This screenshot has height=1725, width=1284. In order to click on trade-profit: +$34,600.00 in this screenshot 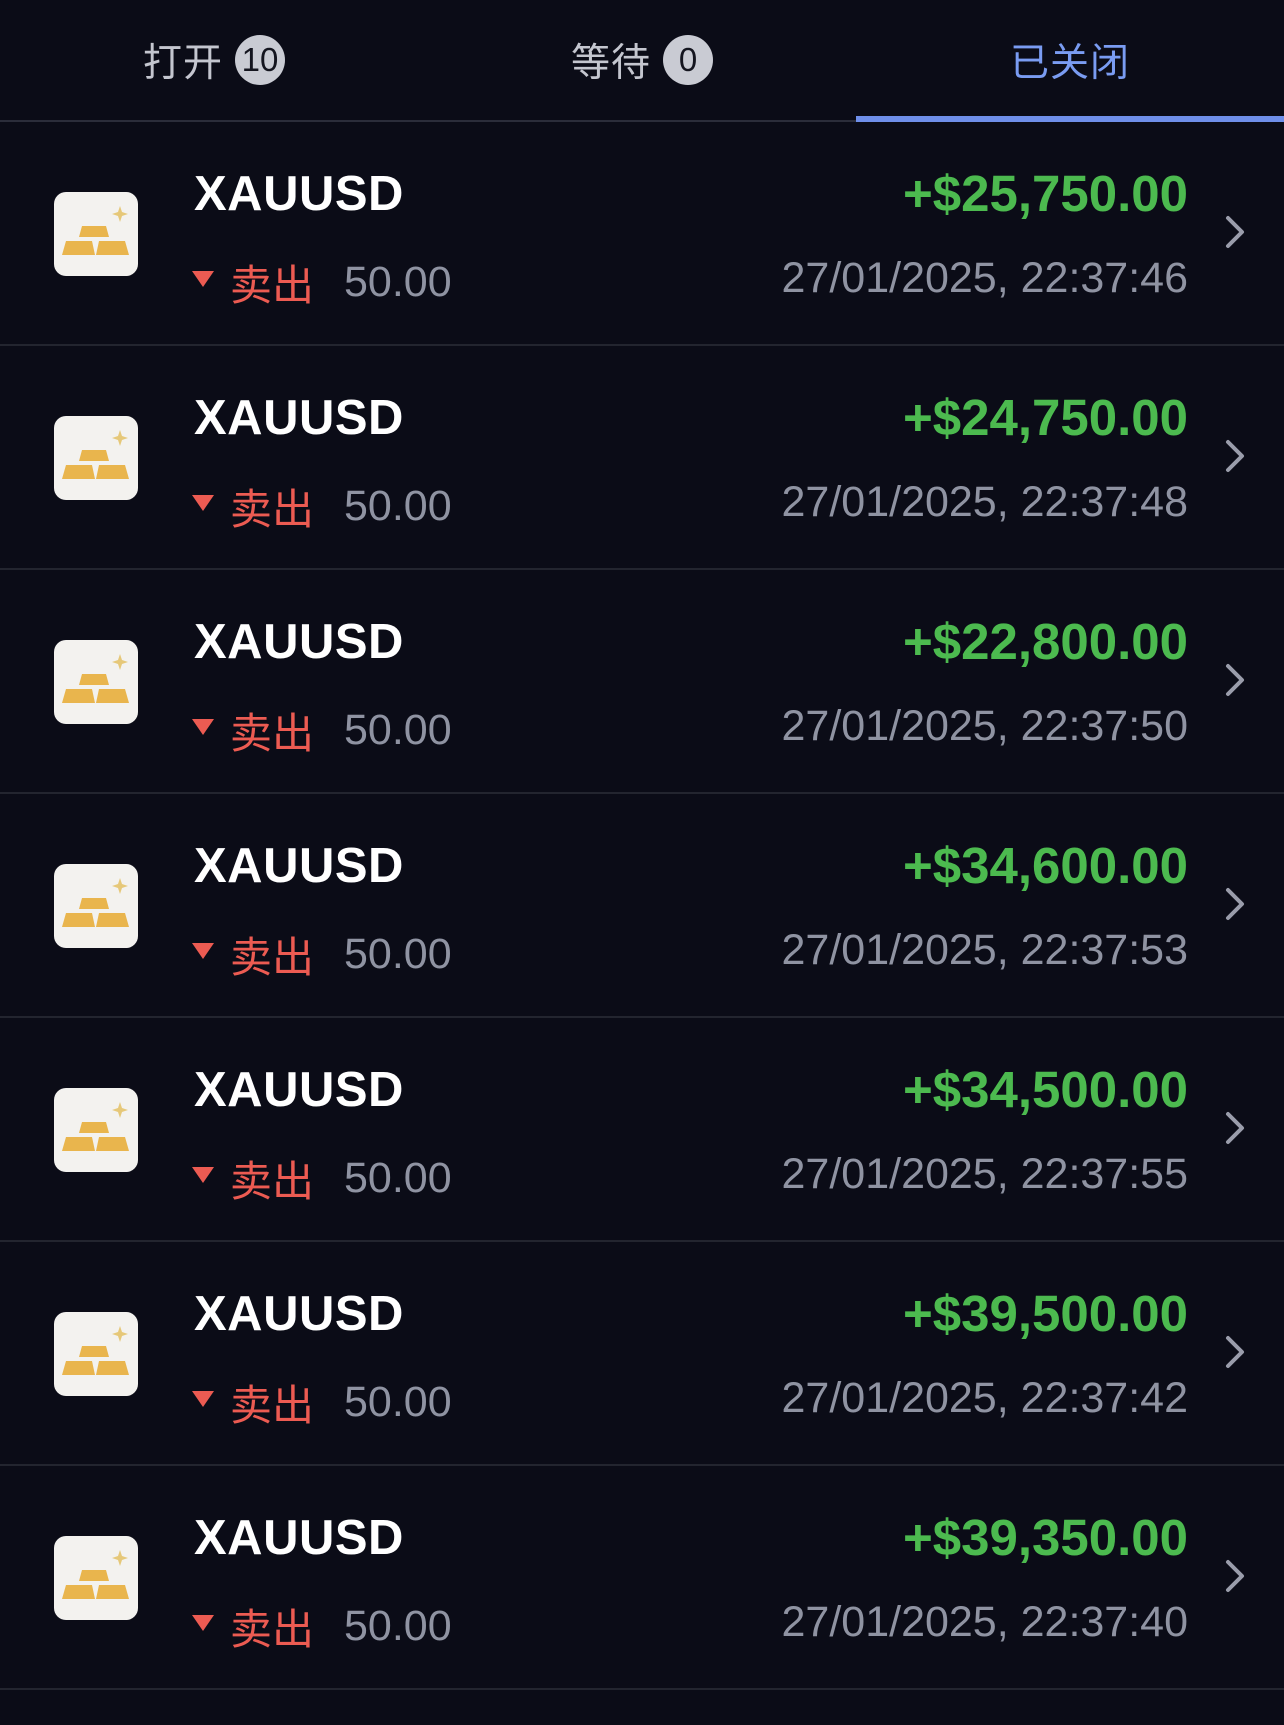, I will do `click(1045, 865)`.